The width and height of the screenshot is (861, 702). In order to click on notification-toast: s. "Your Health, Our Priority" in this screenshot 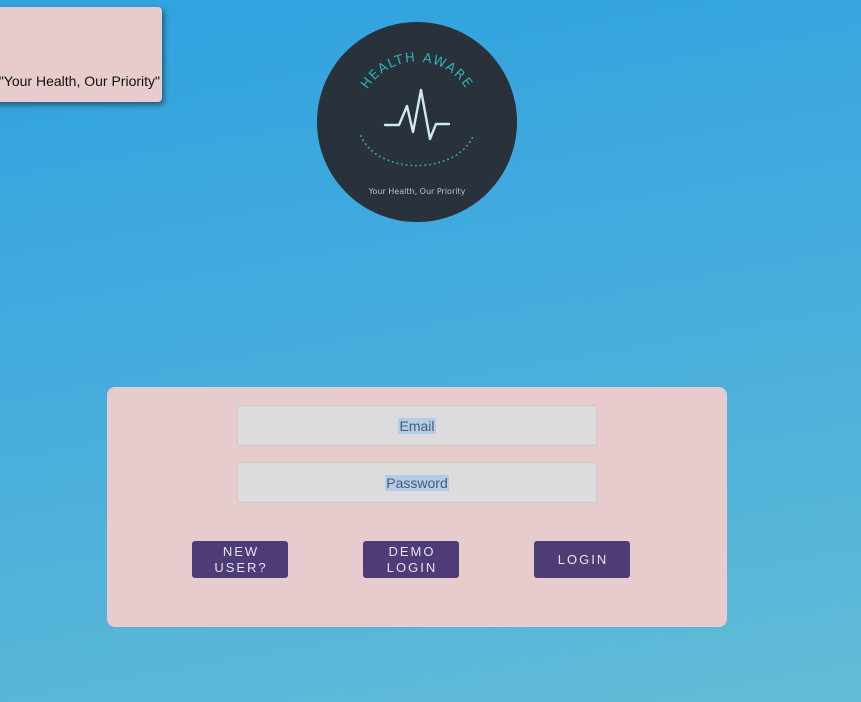, I will do `click(81, 54)`.